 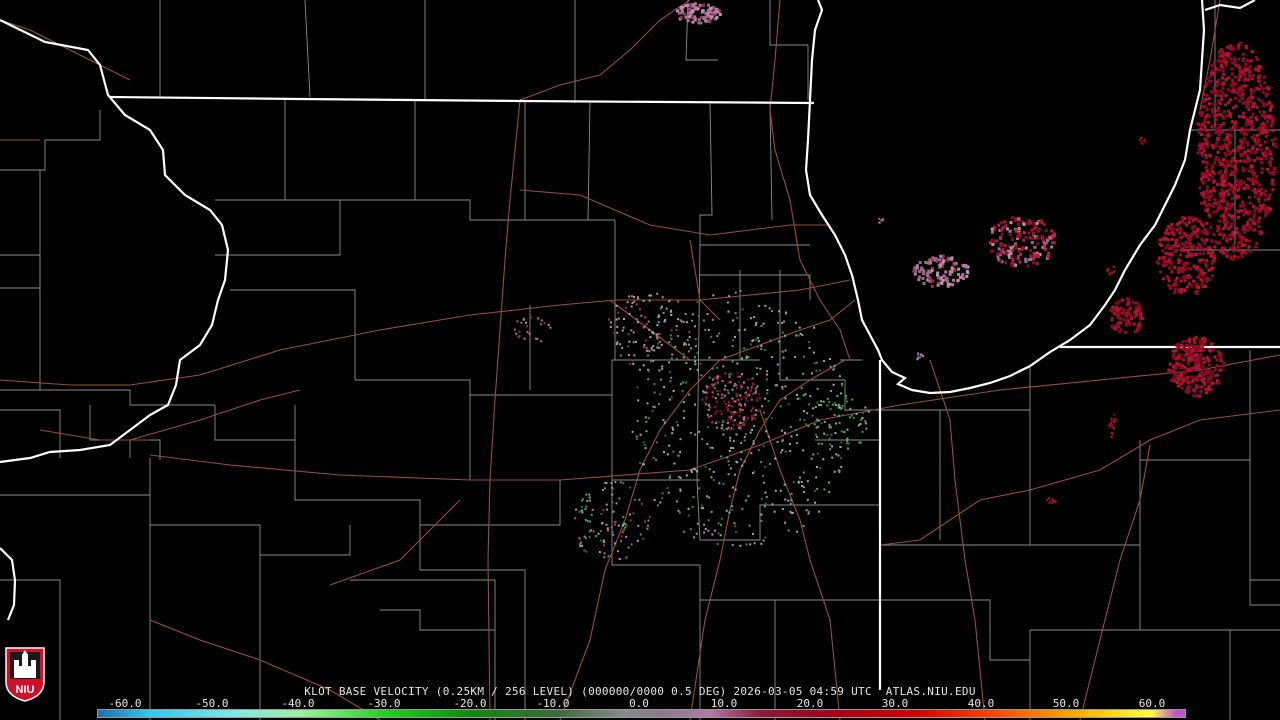 I want to click on niu-logo: NIU, so click(x=25, y=674).